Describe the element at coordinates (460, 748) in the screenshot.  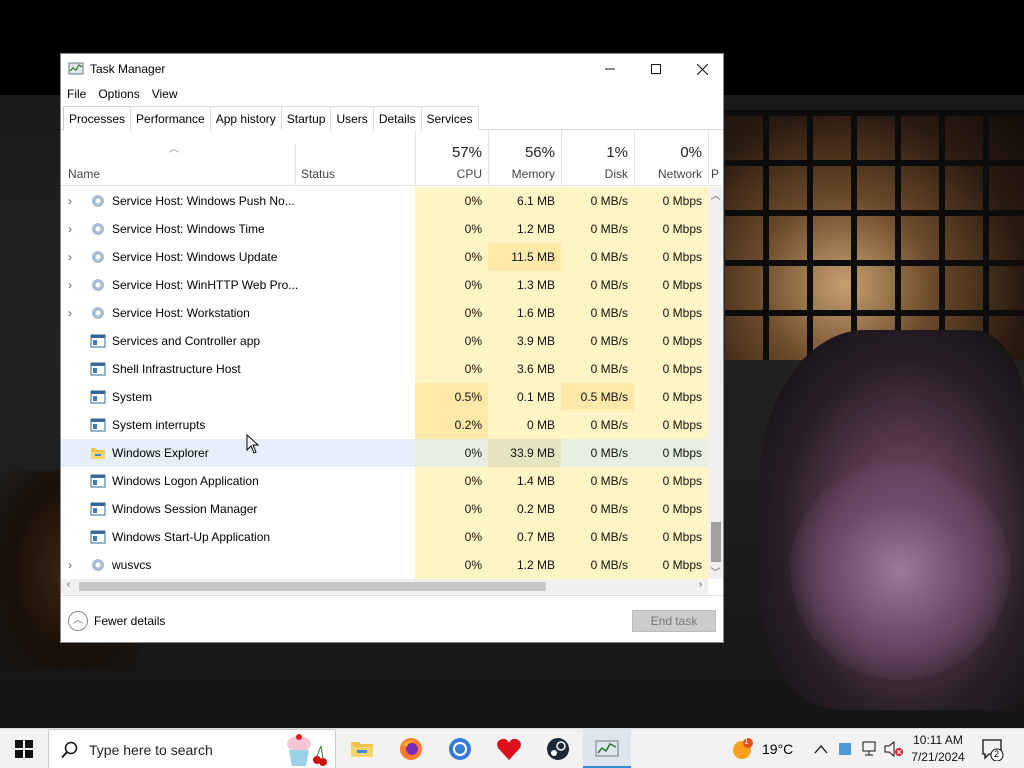
I see `taskbar-chrome` at that location.